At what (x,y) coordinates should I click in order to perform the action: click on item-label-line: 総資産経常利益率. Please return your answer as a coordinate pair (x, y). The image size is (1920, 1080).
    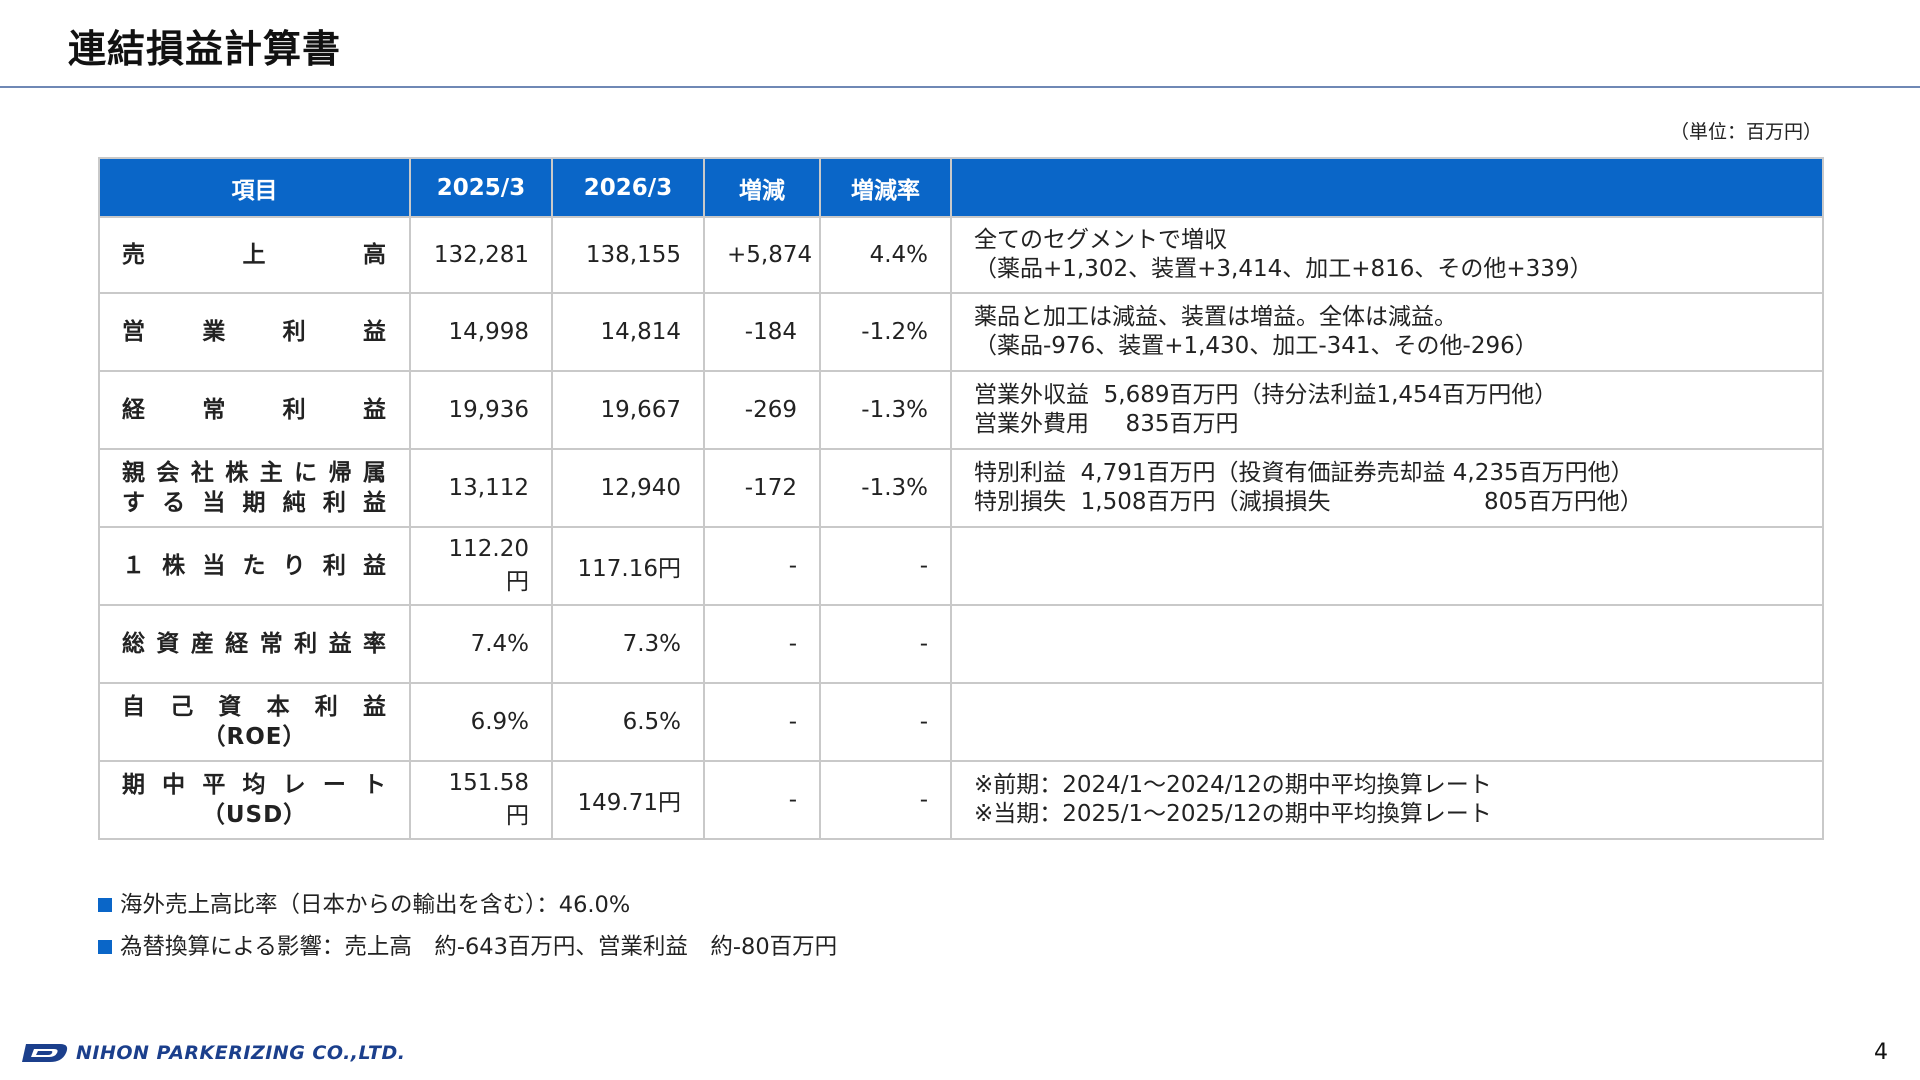
    Looking at the image, I should click on (254, 644).